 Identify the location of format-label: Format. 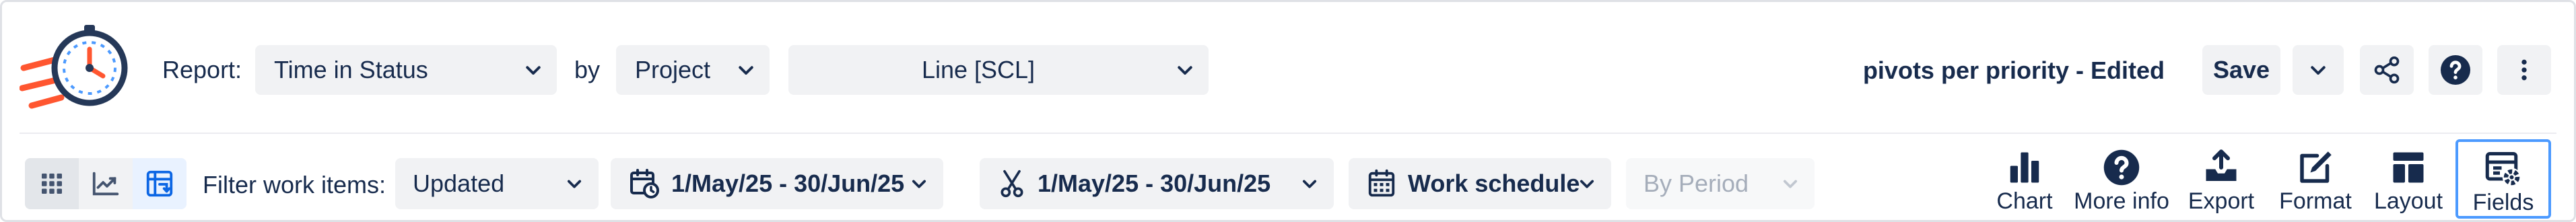
(2315, 201).